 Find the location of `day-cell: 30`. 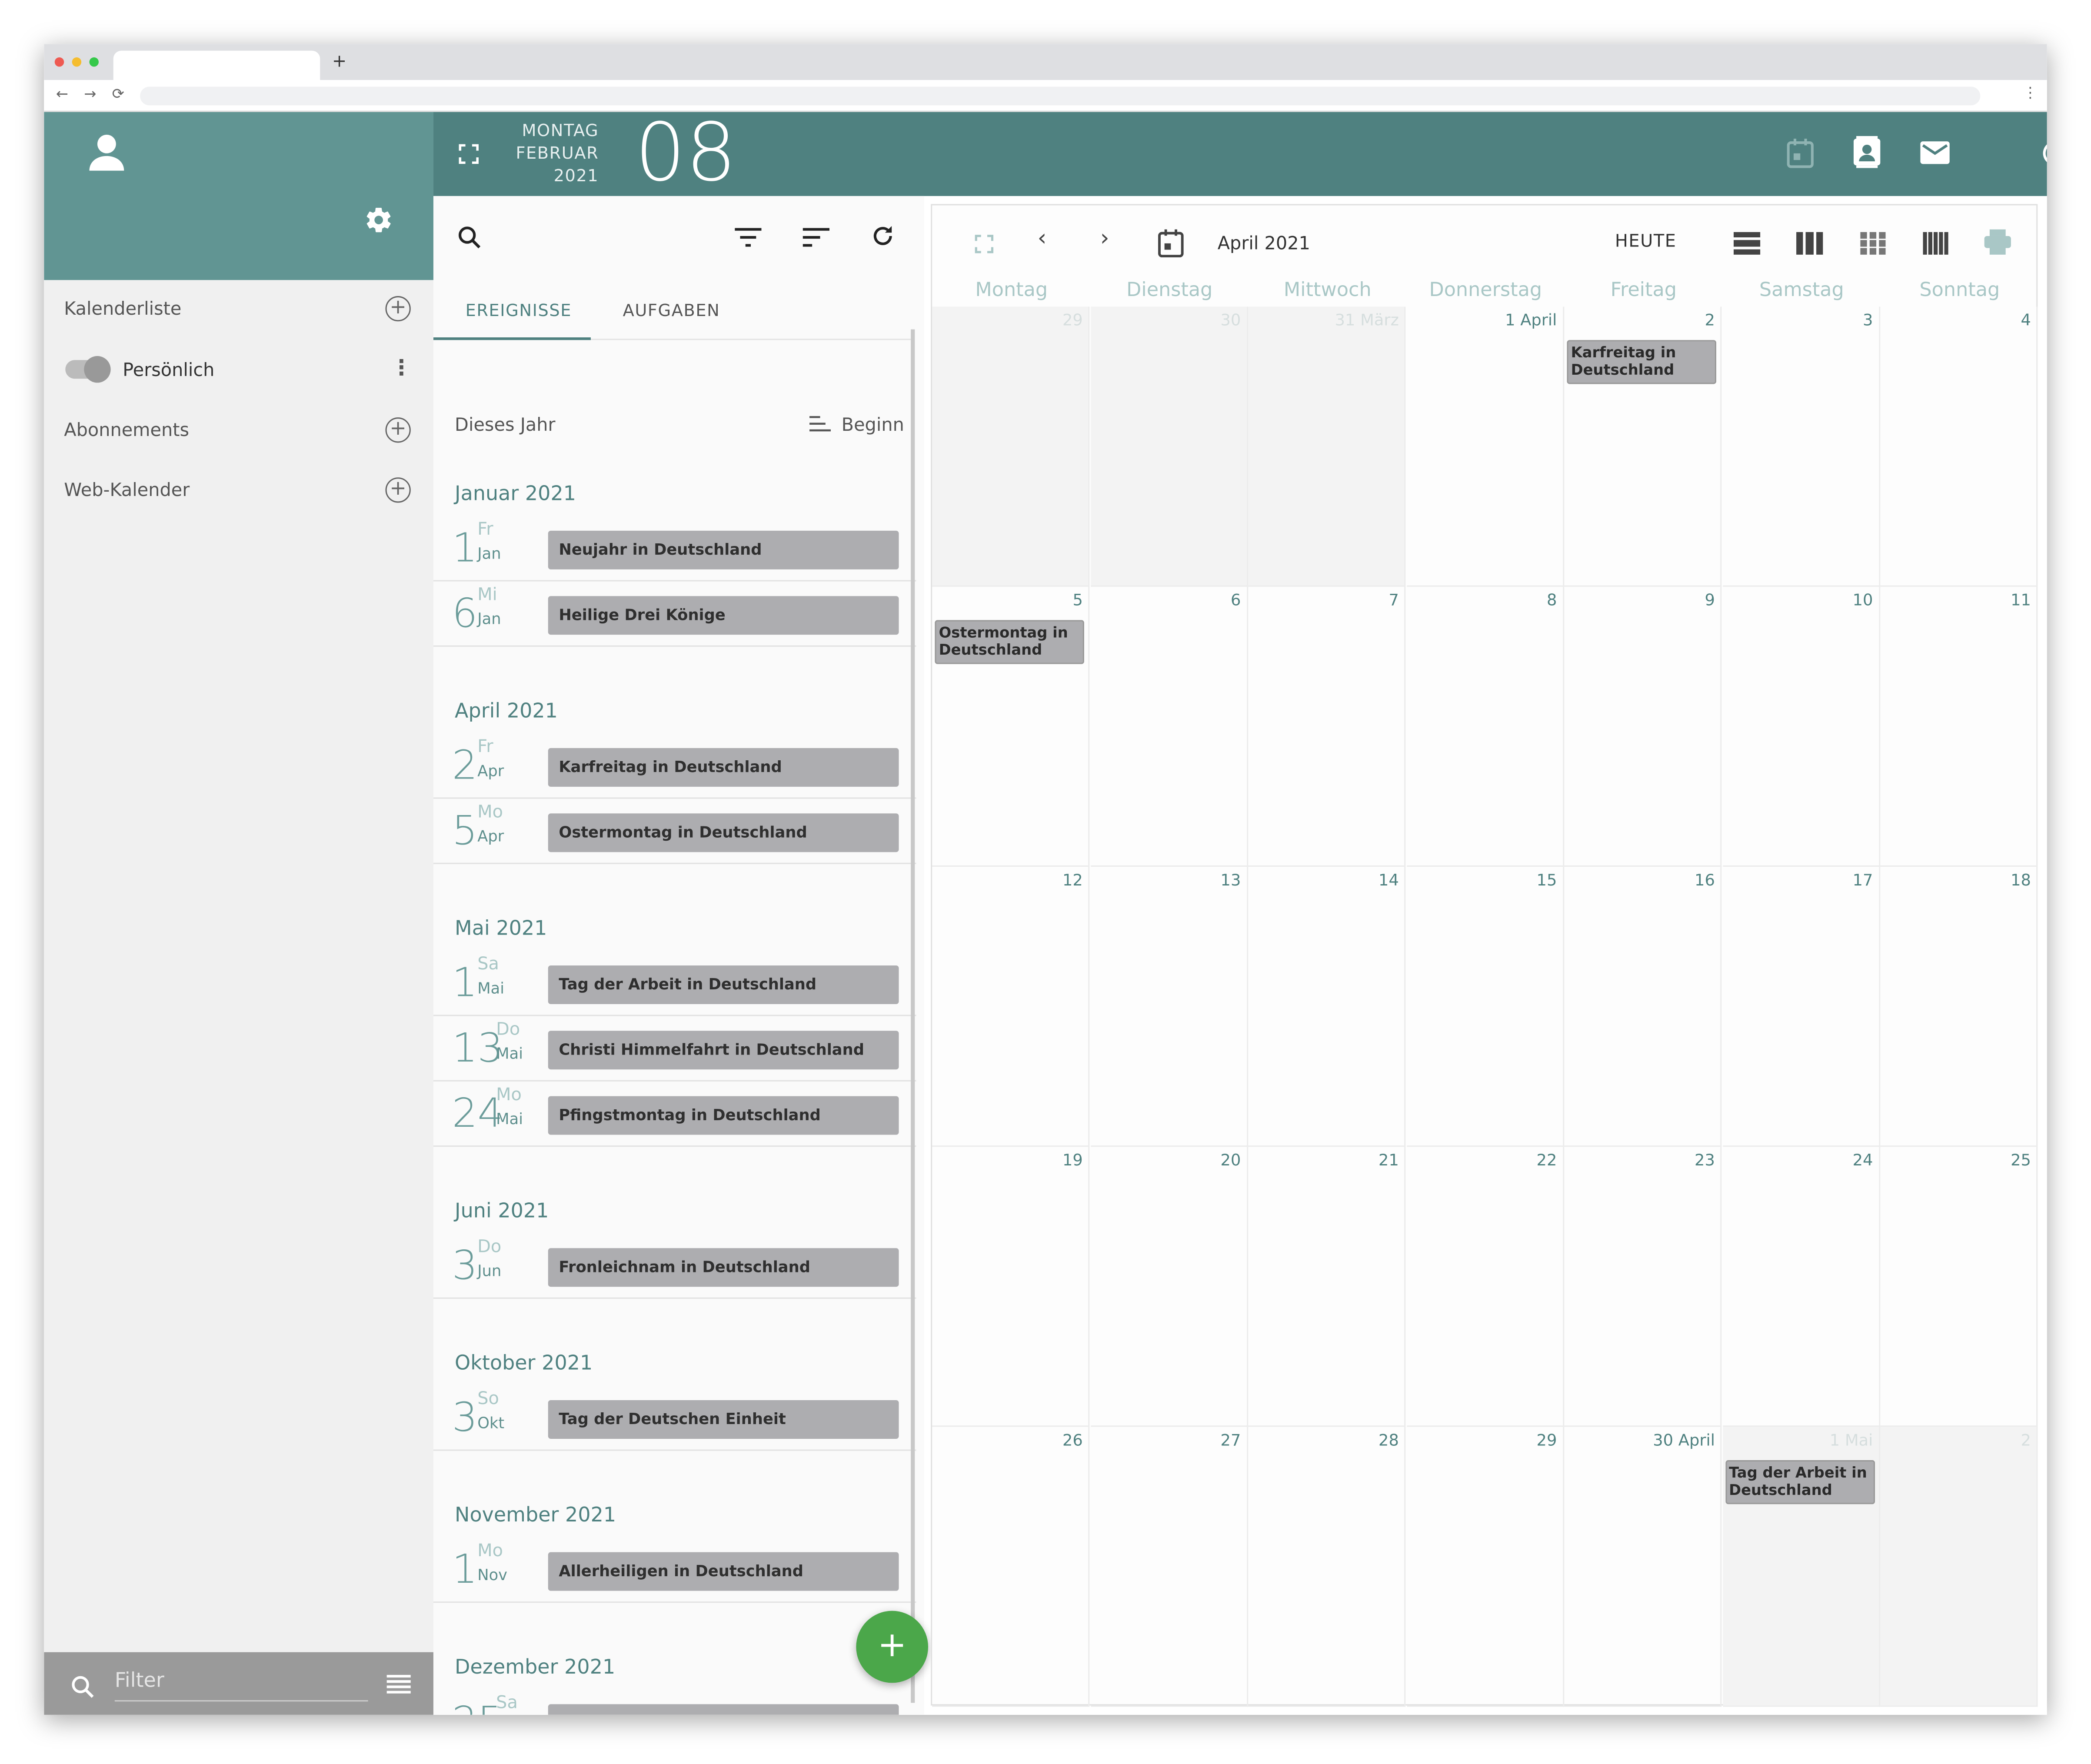

day-cell: 30 is located at coordinates (1169, 446).